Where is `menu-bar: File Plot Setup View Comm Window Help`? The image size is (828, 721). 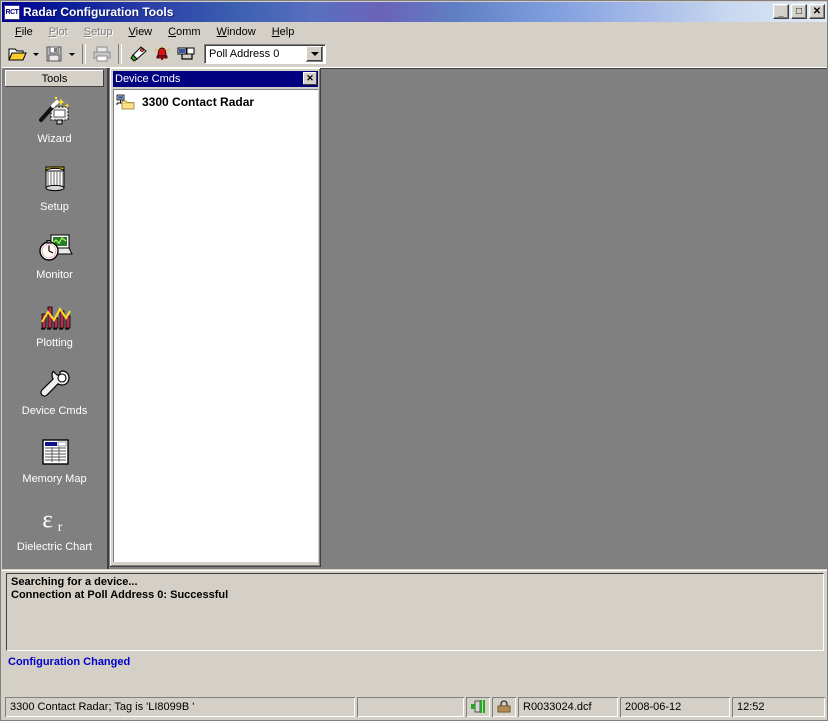 menu-bar: File Plot Setup View Comm Window Help is located at coordinates (414, 31).